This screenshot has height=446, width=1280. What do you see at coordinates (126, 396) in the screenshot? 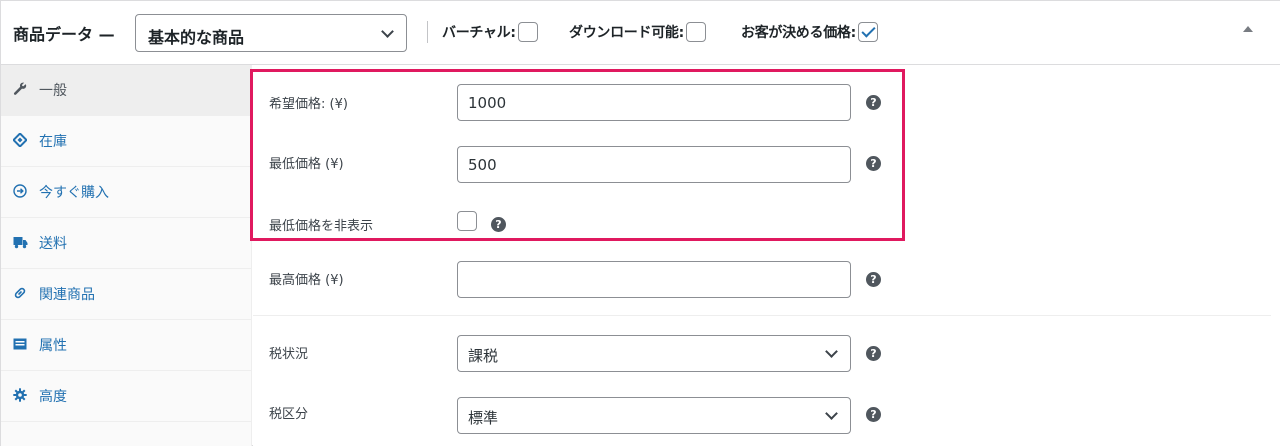
I see `tab-advanced: 高度` at bounding box center [126, 396].